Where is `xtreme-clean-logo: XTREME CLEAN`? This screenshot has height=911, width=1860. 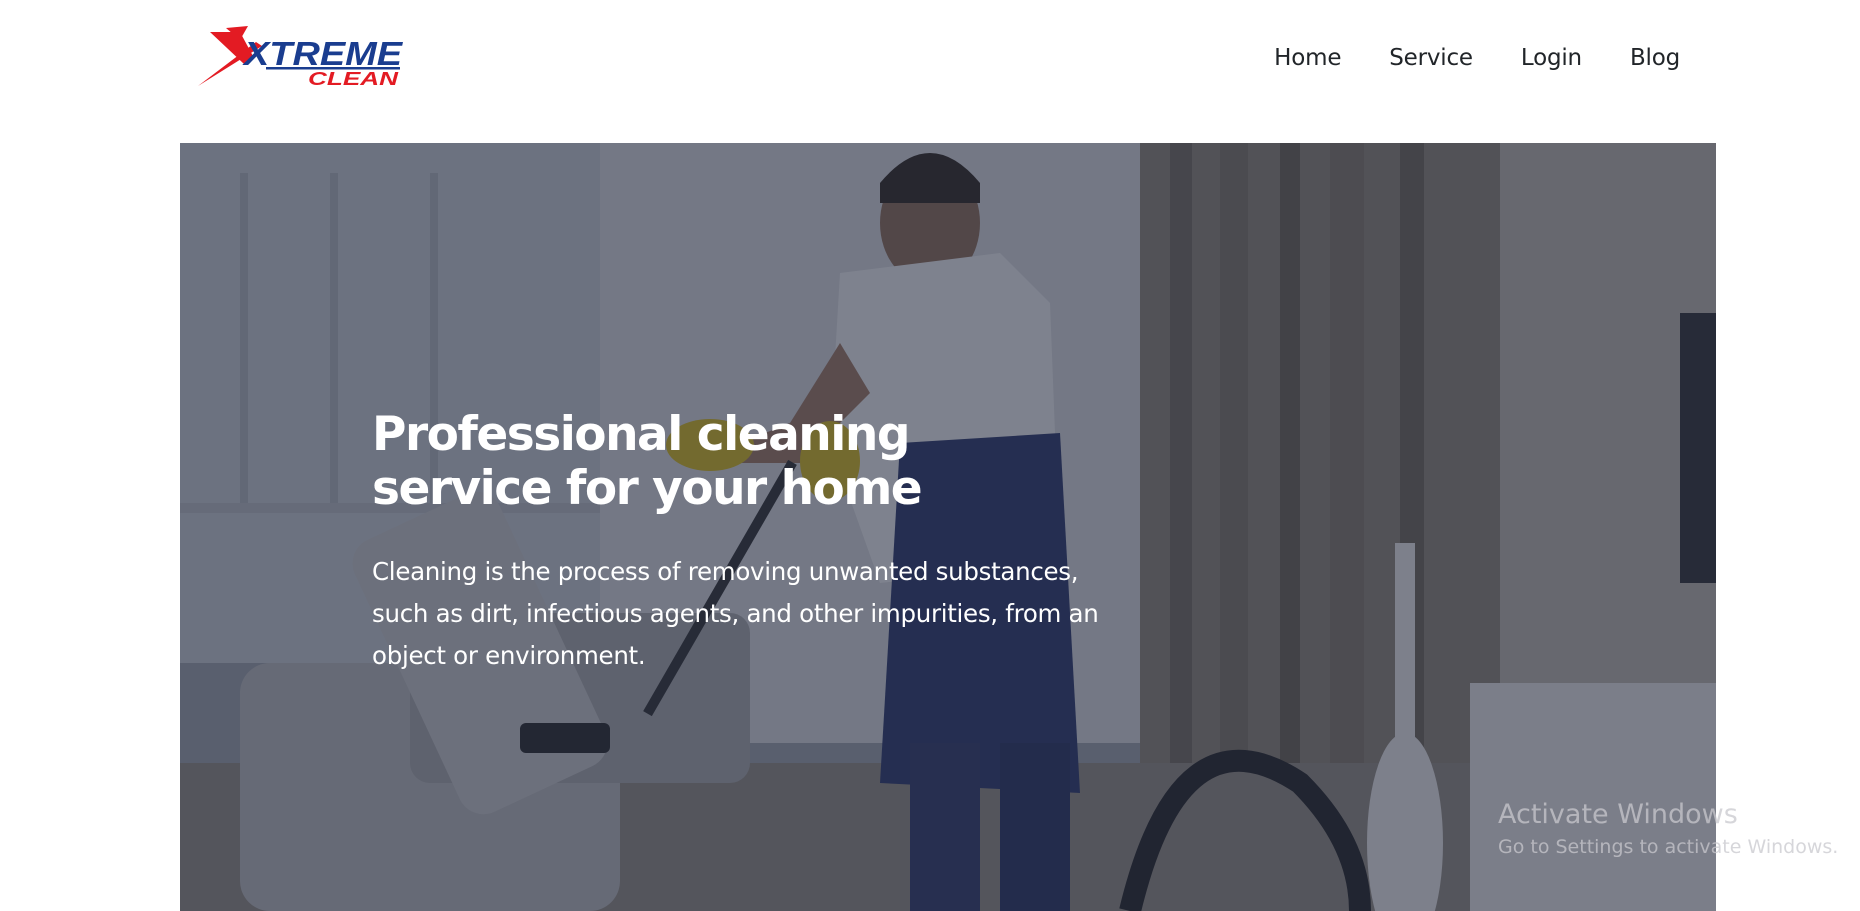 xtreme-clean-logo: XTREME CLEAN is located at coordinates (303, 56).